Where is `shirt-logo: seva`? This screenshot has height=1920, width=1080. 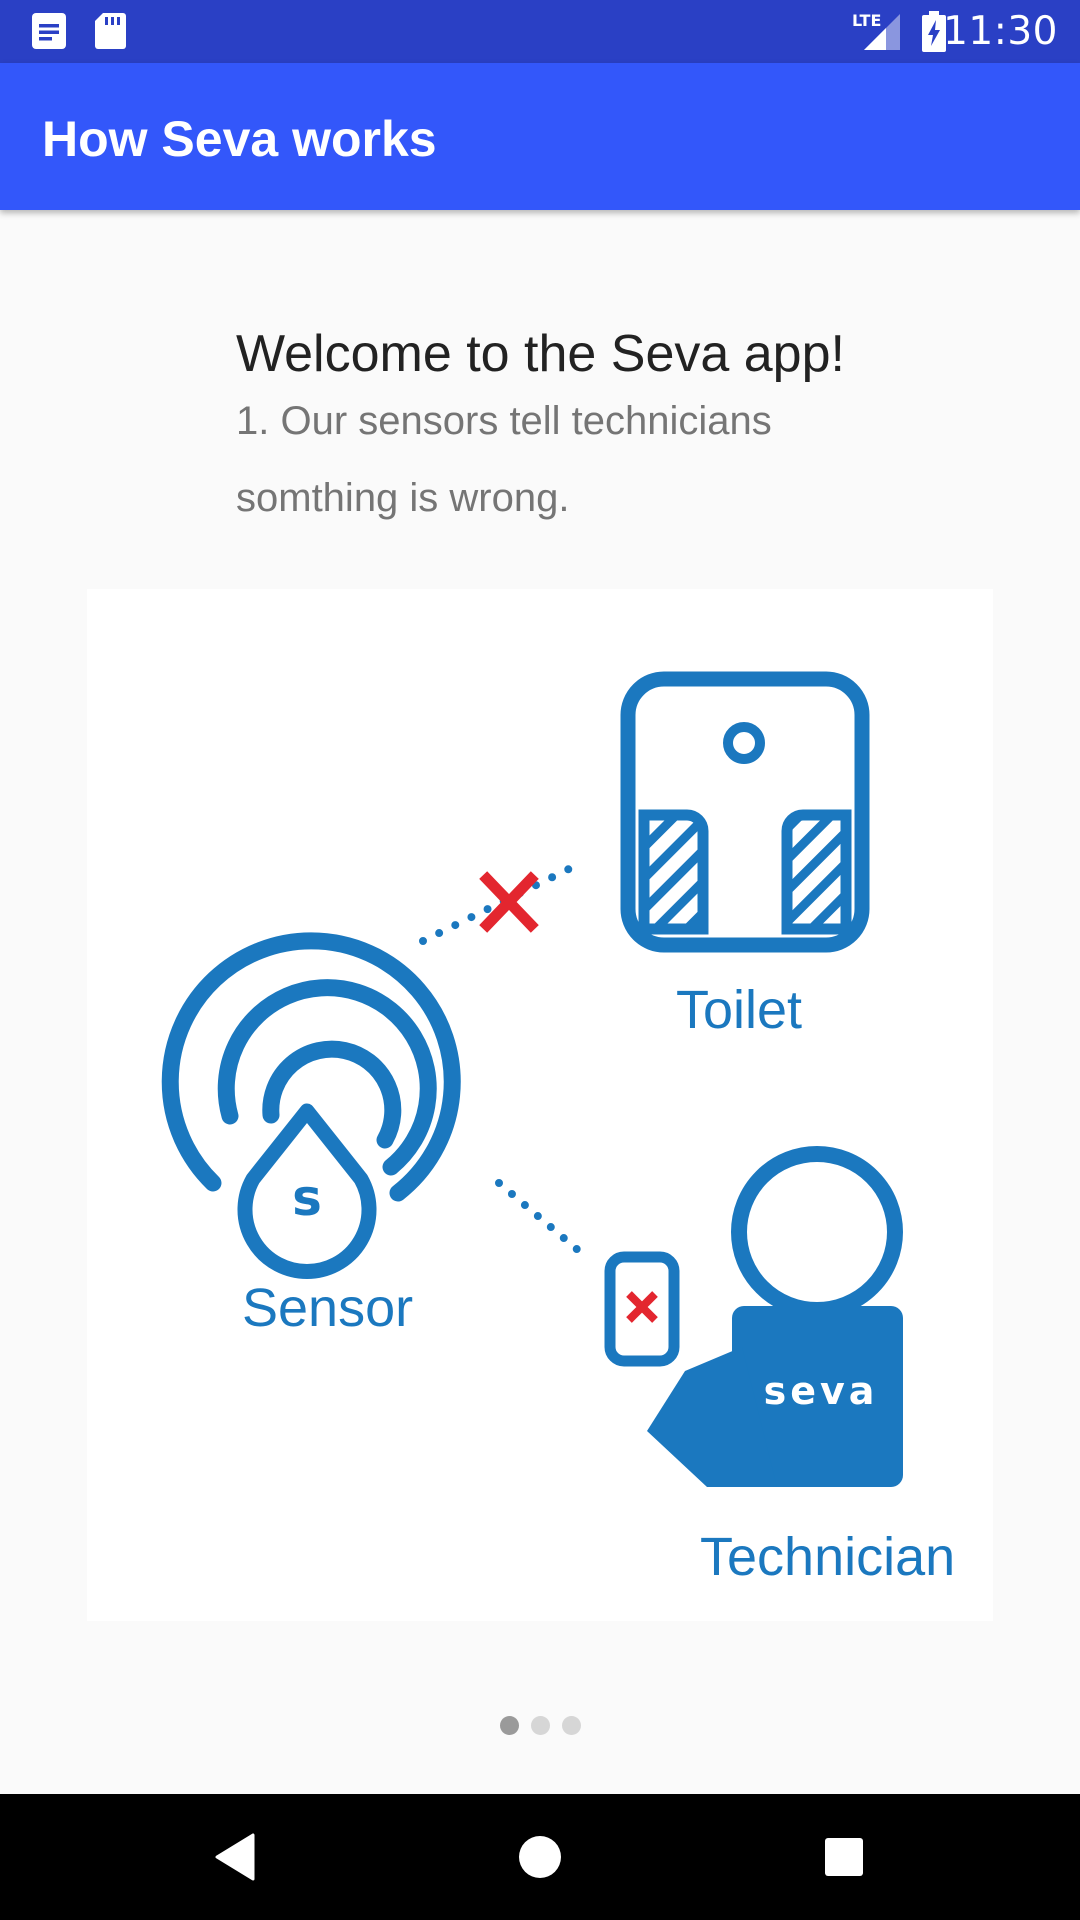
shirt-logo: seva is located at coordinates (821, 1391).